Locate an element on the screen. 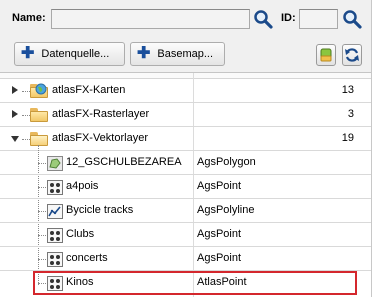 This screenshot has height=297, width=372. collapse-arrow-icon is located at coordinates (15, 139).